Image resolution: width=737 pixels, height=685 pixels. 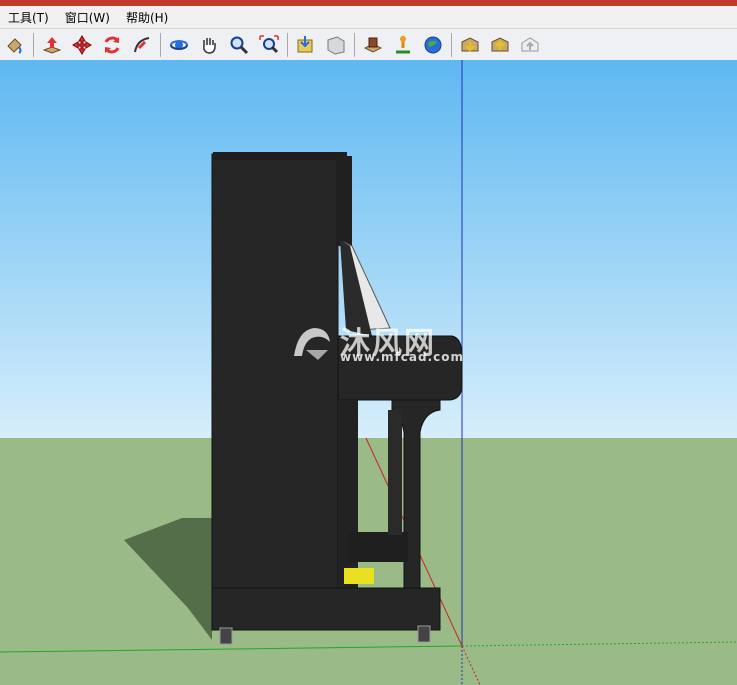 I want to click on paint-bucket-icon, so click(x=15, y=45).